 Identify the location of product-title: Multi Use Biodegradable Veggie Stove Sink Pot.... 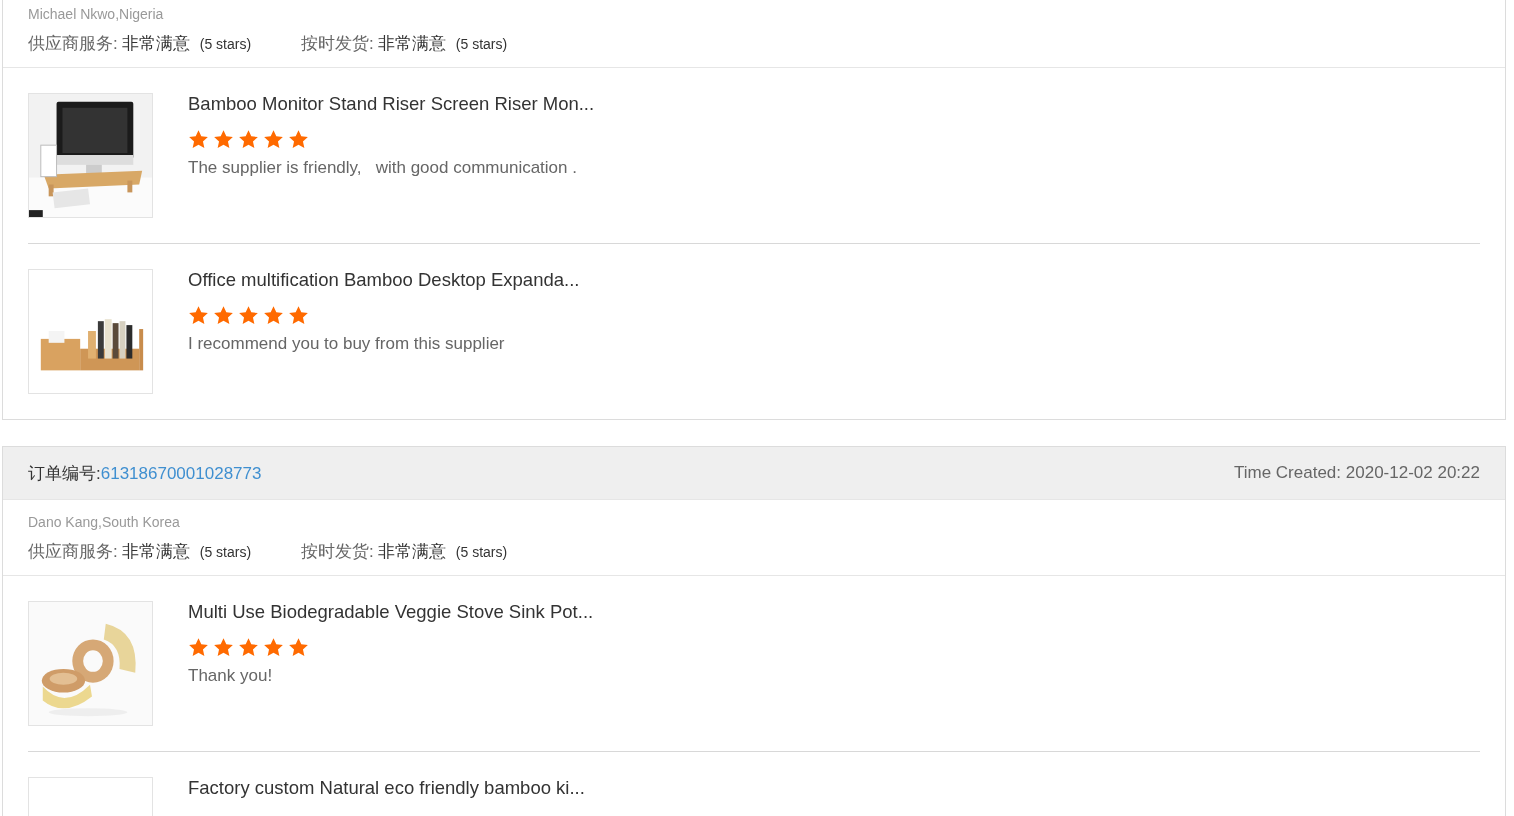
(391, 612).